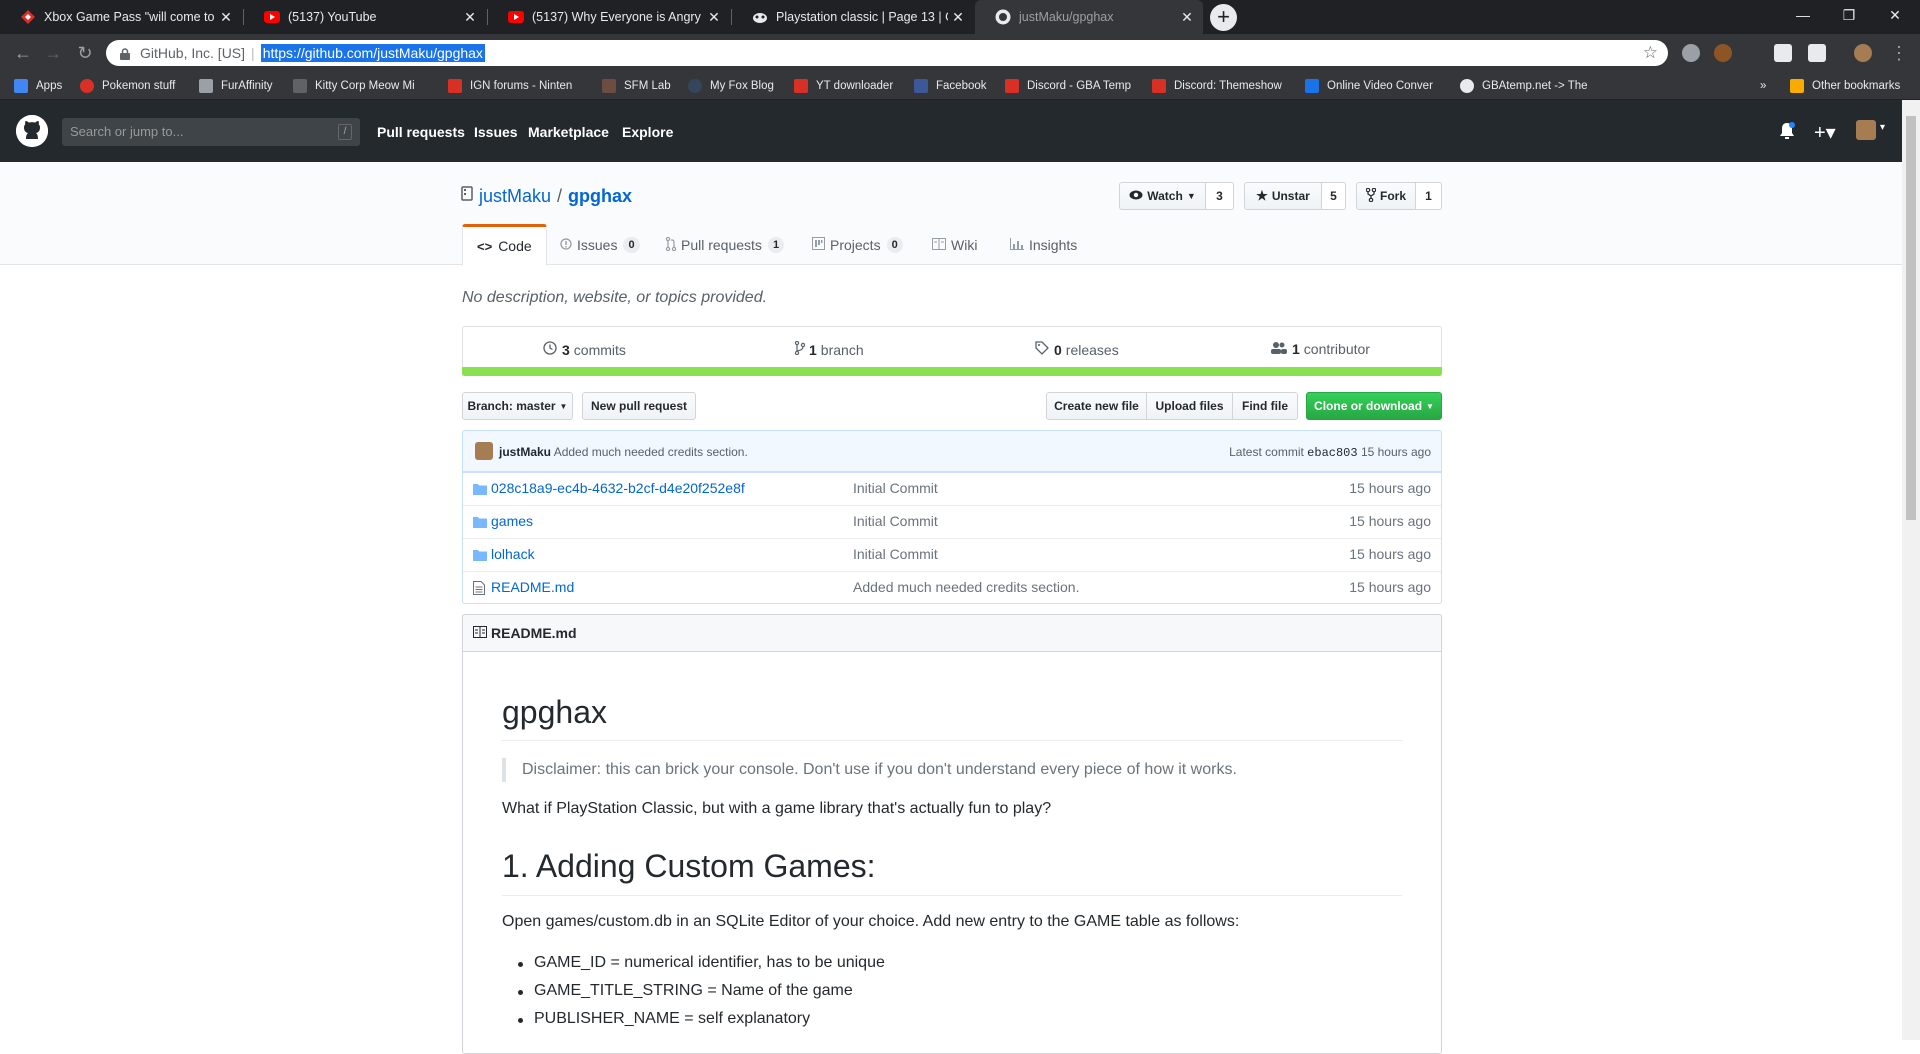 This screenshot has width=1920, height=1054. I want to click on bookmark-item: YT downloader, so click(843, 86).